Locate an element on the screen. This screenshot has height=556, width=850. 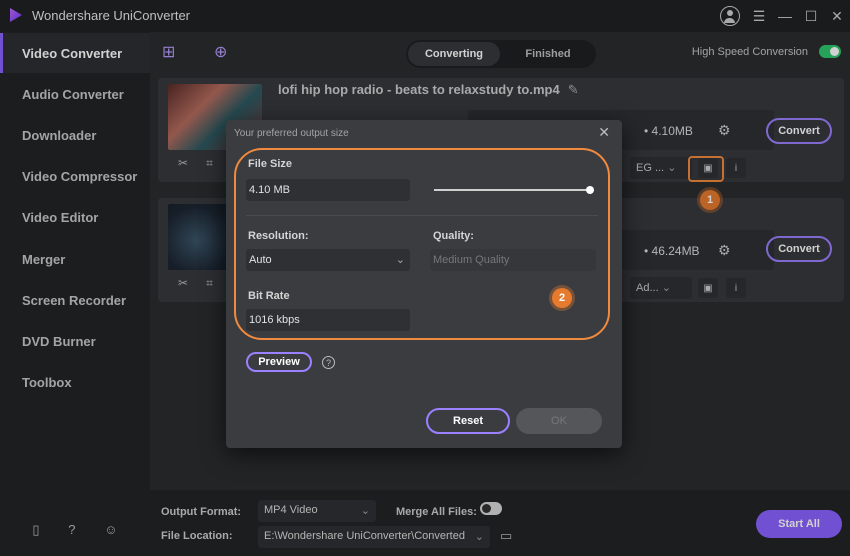
help-icon: ? is located at coordinates (328, 362).